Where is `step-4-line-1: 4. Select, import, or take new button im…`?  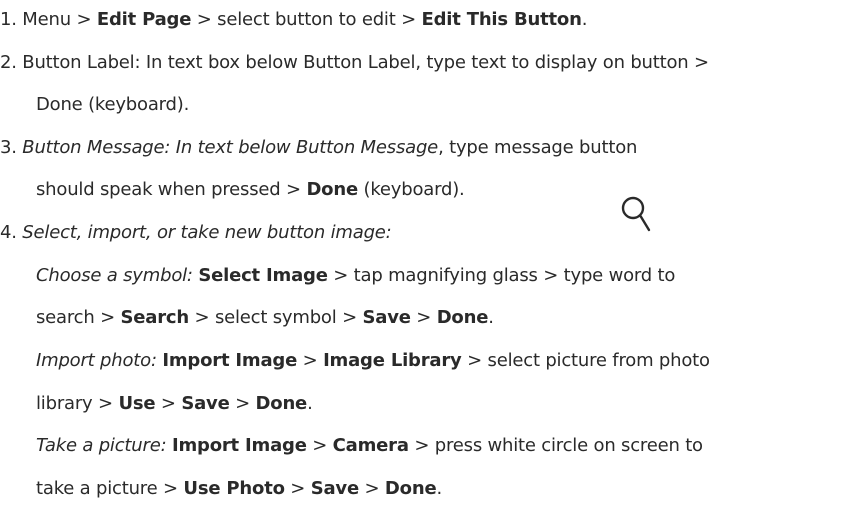 step-4-line-1: 4. Select, import, or take new button im… is located at coordinates (196, 233).